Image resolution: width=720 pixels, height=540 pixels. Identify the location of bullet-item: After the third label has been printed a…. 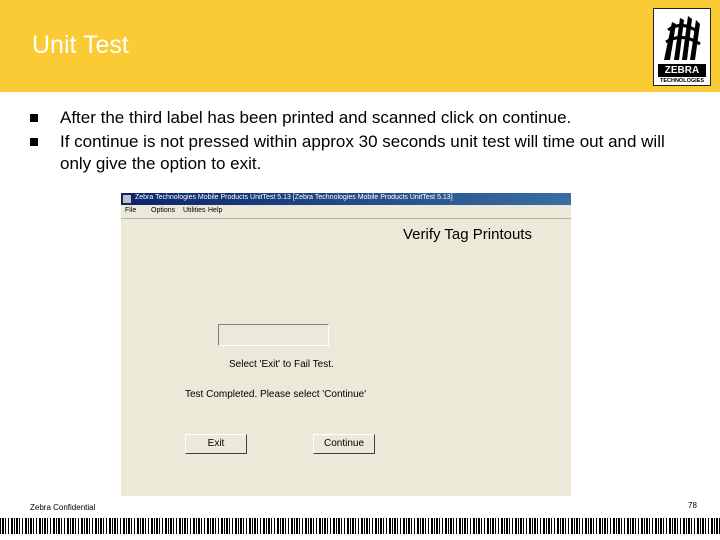
(360, 118).